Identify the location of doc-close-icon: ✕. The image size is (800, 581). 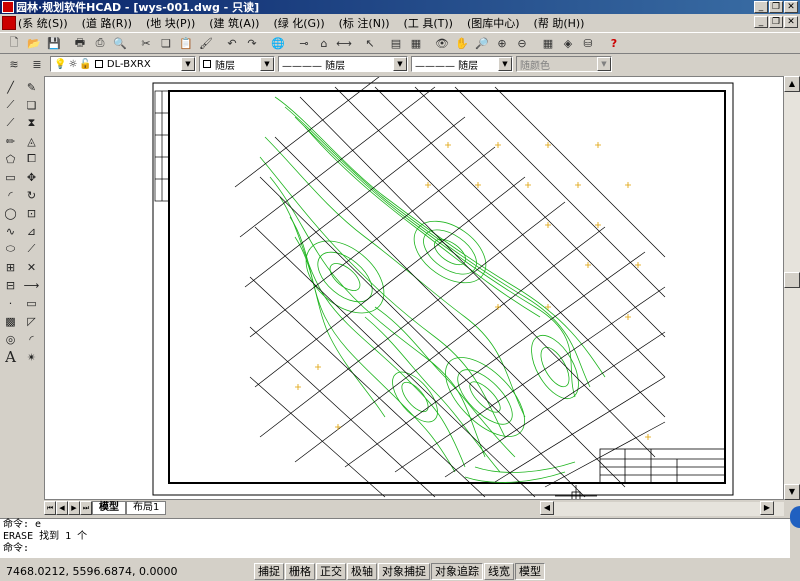
(791, 22).